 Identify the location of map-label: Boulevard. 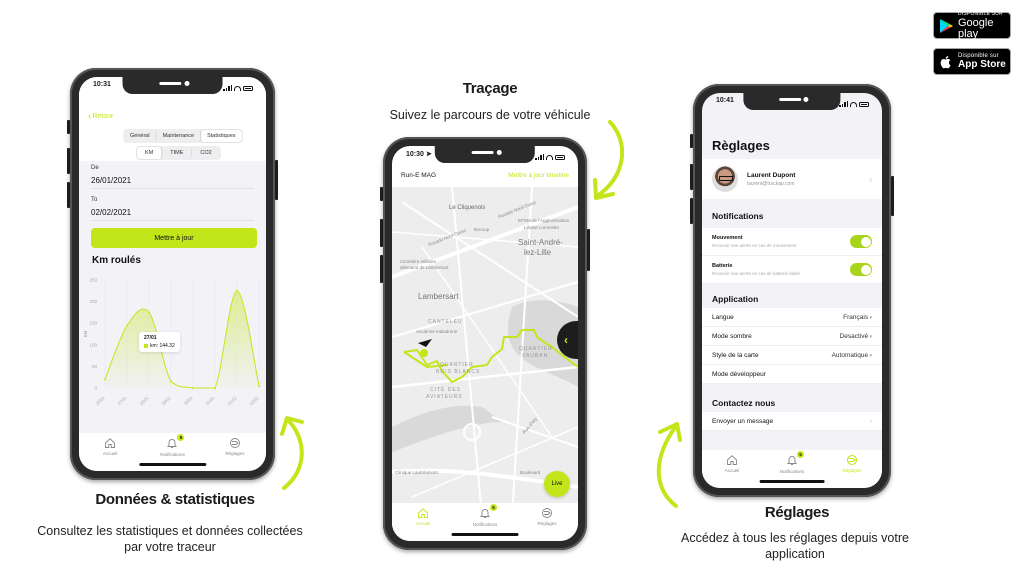
(530, 472).